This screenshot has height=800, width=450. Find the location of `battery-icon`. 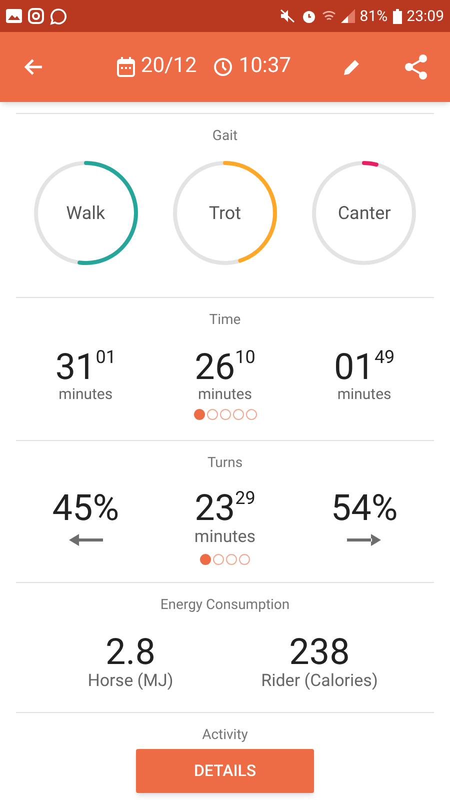

battery-icon is located at coordinates (397, 16).